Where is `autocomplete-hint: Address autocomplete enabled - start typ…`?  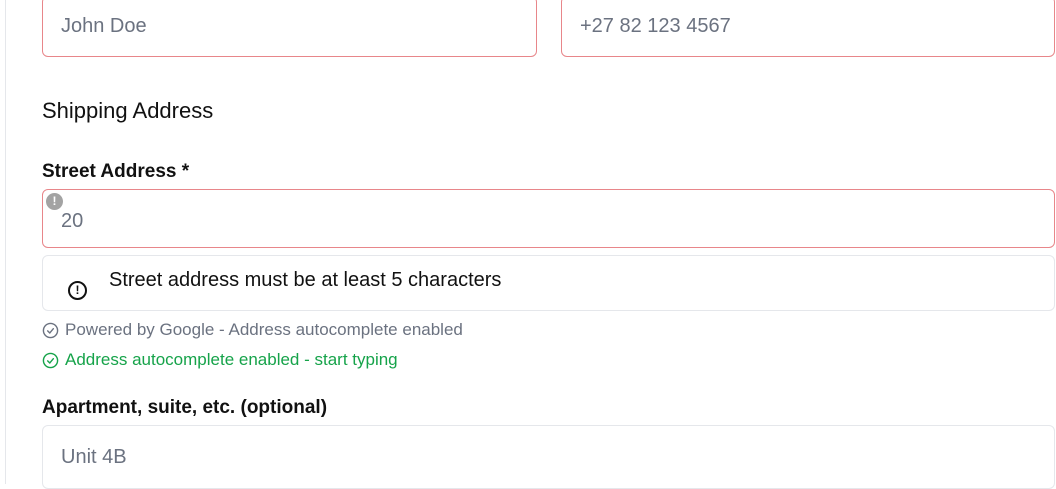 autocomplete-hint: Address autocomplete enabled - start typ… is located at coordinates (220, 360).